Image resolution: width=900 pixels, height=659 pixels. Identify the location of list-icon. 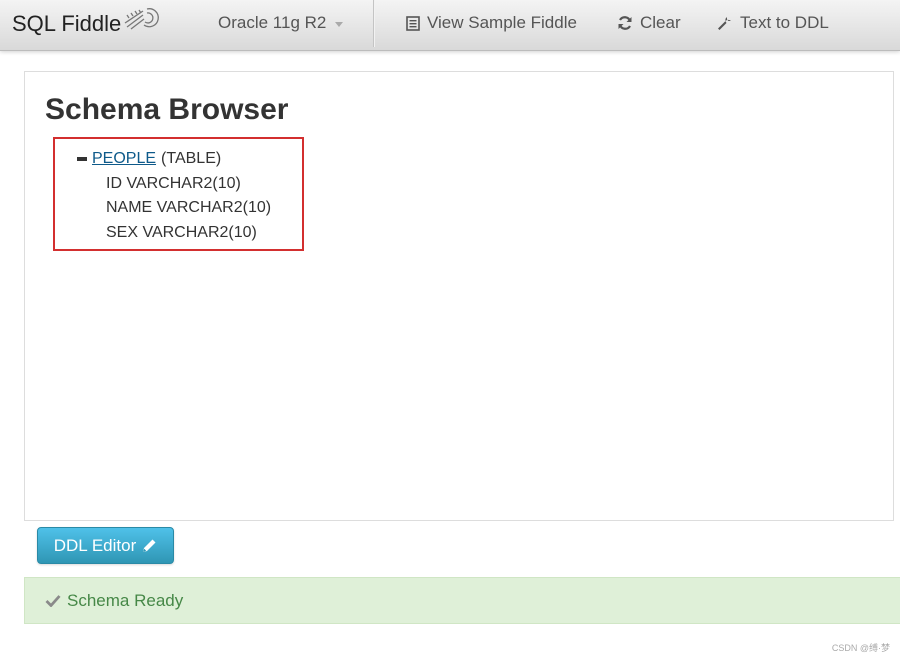
(413, 23).